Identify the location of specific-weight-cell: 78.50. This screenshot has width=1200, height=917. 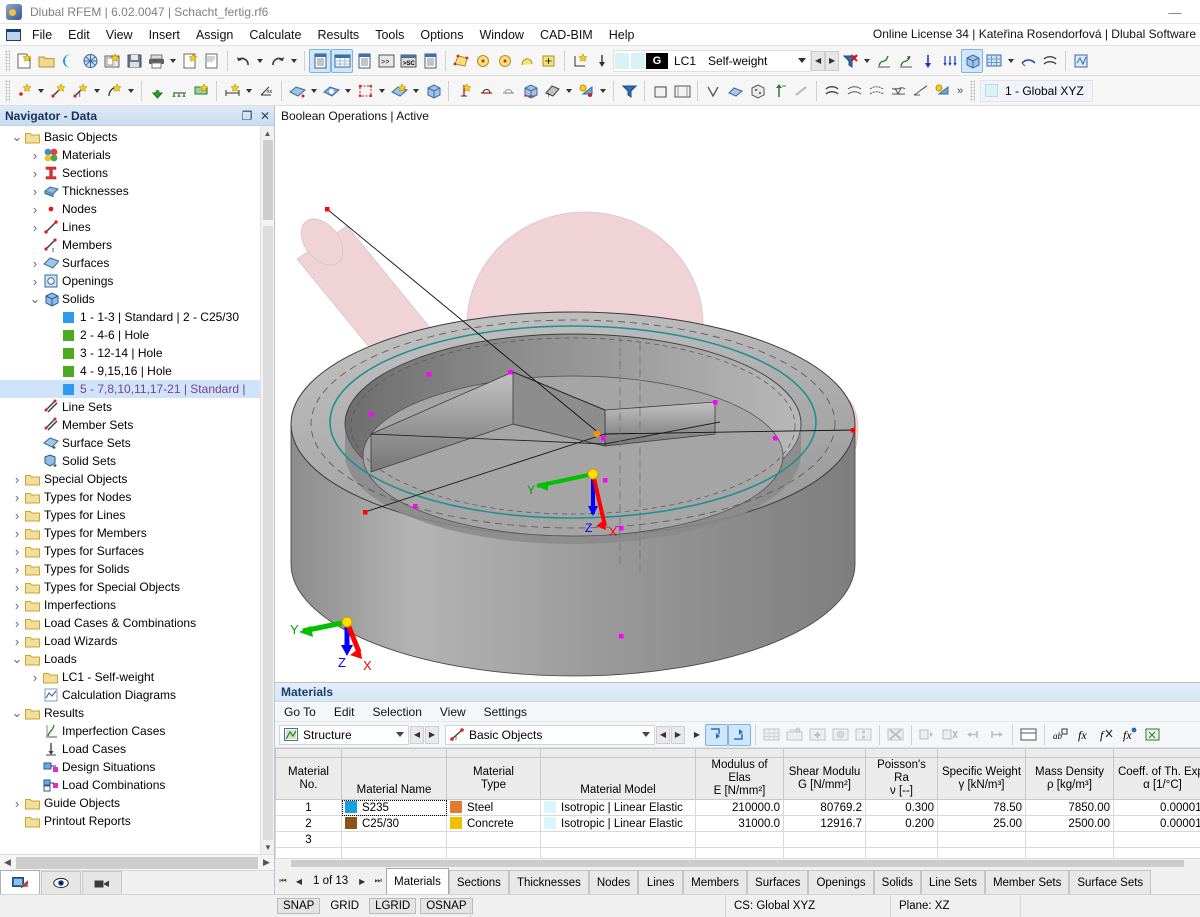
(982, 808).